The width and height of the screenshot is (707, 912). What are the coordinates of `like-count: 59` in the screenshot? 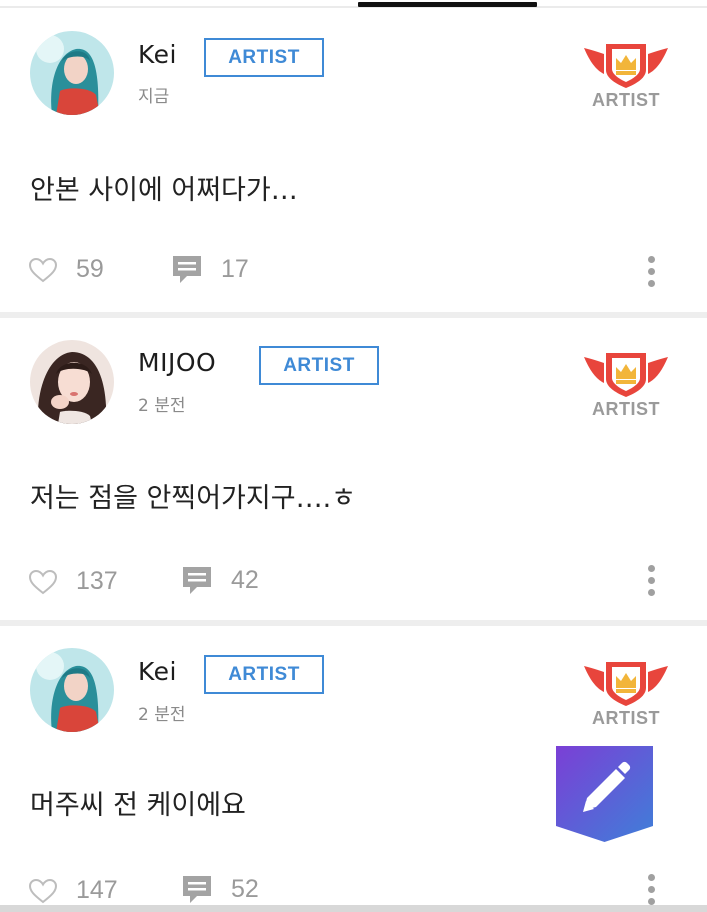 It's located at (90, 269).